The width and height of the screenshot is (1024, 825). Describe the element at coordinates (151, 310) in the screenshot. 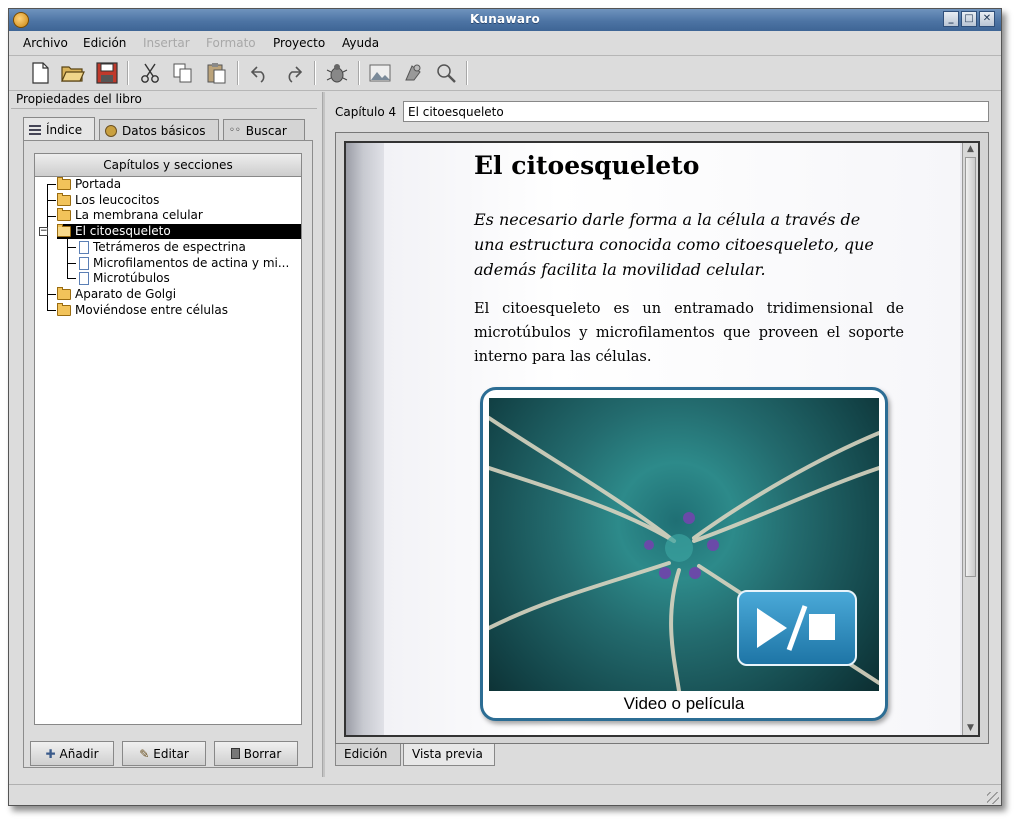

I see `tree-item-label: Moviéndose entre células` at that location.